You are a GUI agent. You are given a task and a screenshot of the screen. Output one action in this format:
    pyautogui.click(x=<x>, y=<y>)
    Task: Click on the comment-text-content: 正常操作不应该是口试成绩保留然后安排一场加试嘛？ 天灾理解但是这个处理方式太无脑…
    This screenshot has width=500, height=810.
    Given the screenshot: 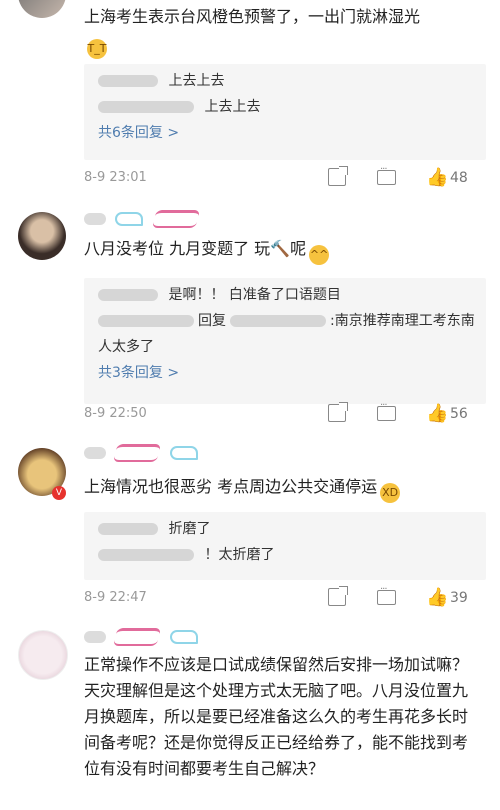 What is the action you would take?
    pyautogui.click(x=276, y=716)
    